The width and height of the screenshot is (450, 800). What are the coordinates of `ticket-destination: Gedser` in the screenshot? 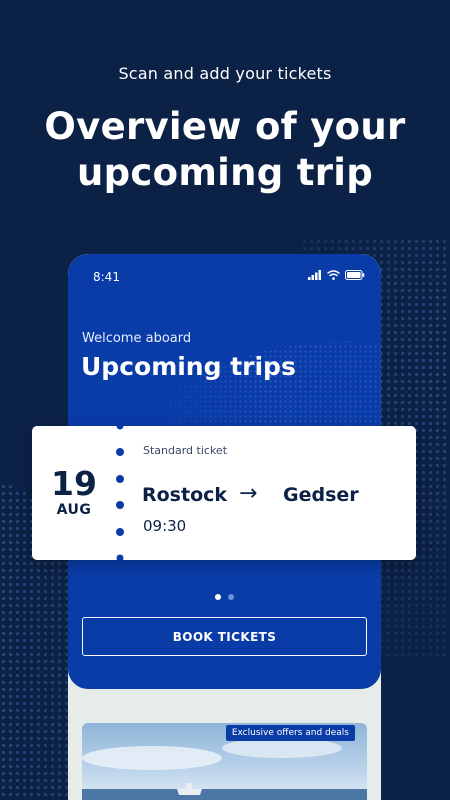 It's located at (321, 495).